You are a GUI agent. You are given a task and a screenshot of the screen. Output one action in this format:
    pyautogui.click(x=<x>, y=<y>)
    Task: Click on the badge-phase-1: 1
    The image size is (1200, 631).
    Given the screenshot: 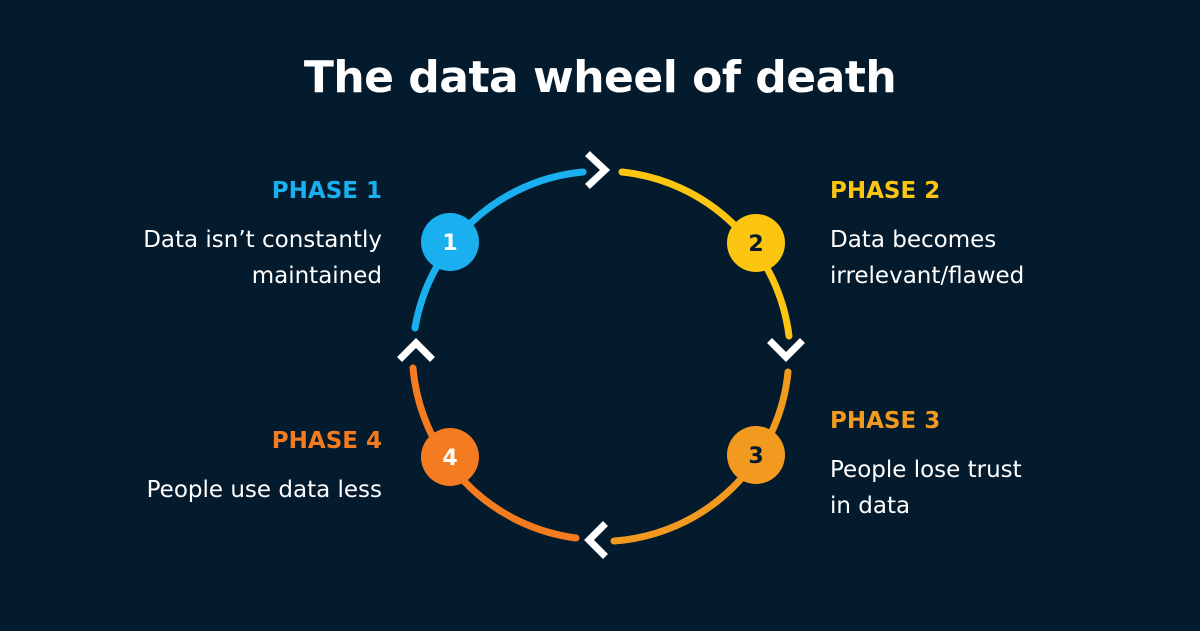 What is the action you would take?
    pyautogui.click(x=450, y=242)
    